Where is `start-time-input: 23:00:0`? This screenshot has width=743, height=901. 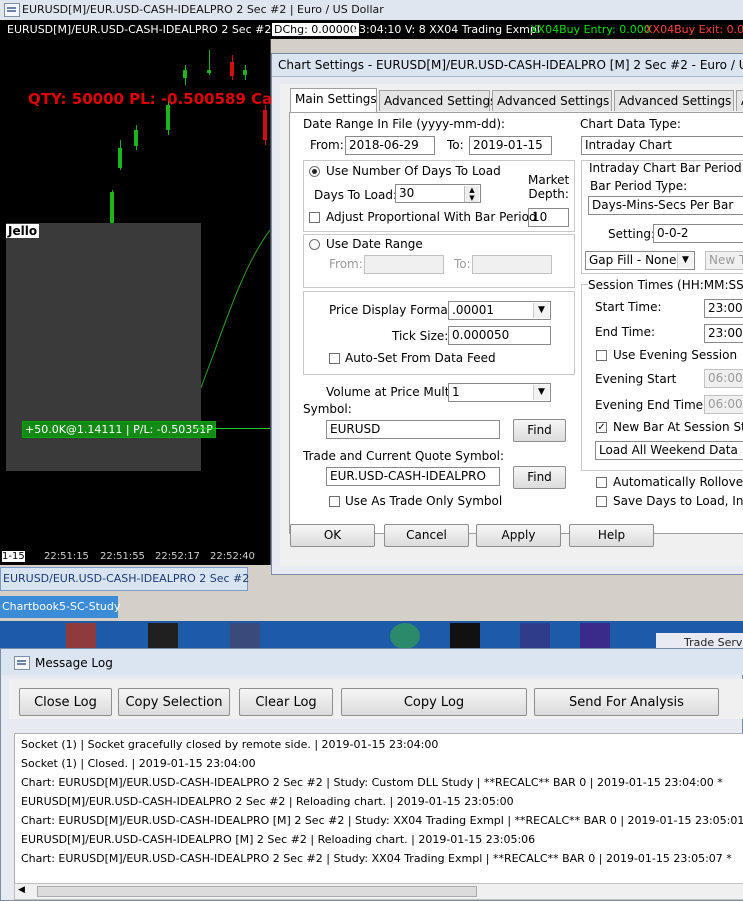 start-time-input: 23:00:0 is located at coordinates (723, 308).